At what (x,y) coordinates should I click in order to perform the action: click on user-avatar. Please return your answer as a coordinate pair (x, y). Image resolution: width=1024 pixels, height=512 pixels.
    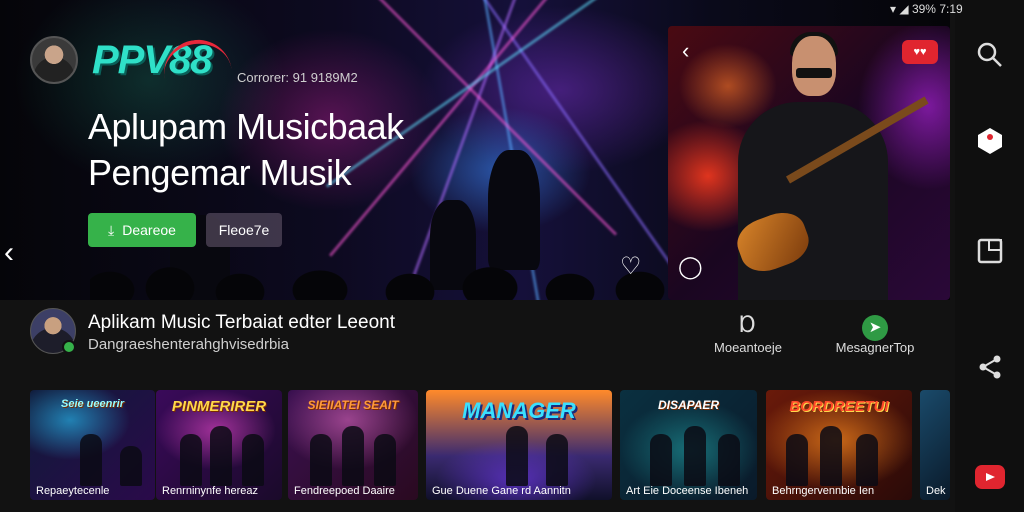
    Looking at the image, I should click on (54, 60).